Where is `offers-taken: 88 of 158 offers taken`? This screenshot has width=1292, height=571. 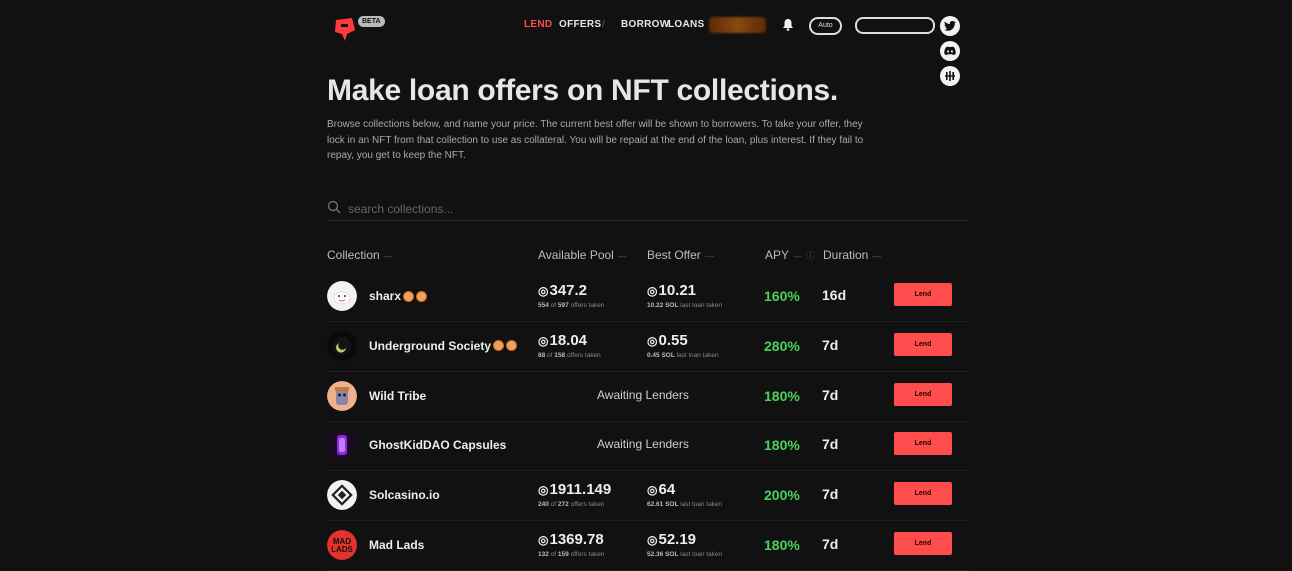 offers-taken: 88 of 158 offers taken is located at coordinates (569, 355).